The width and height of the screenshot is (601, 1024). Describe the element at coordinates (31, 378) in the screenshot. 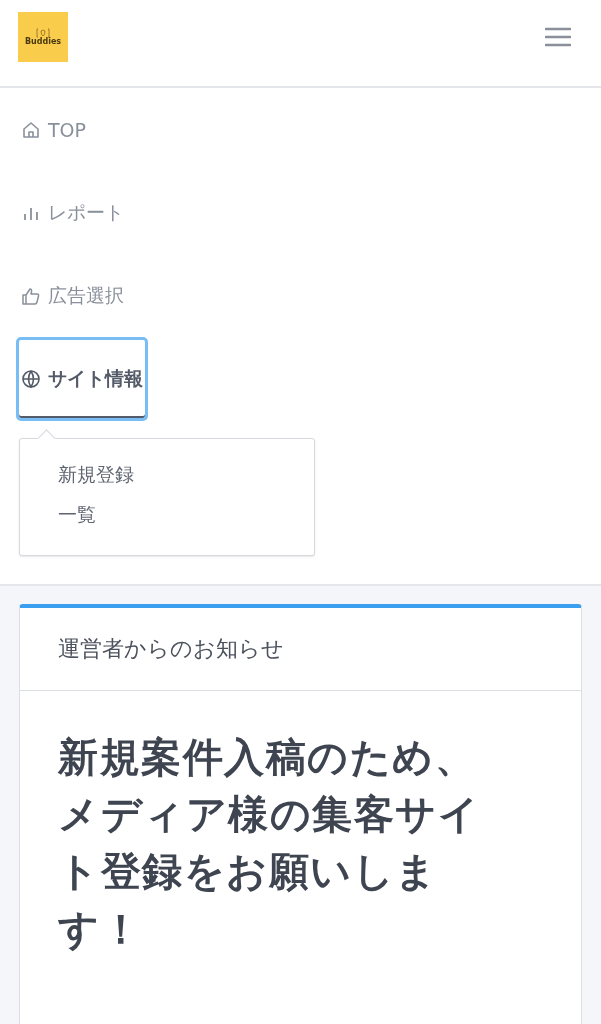

I see `globe-icon` at that location.